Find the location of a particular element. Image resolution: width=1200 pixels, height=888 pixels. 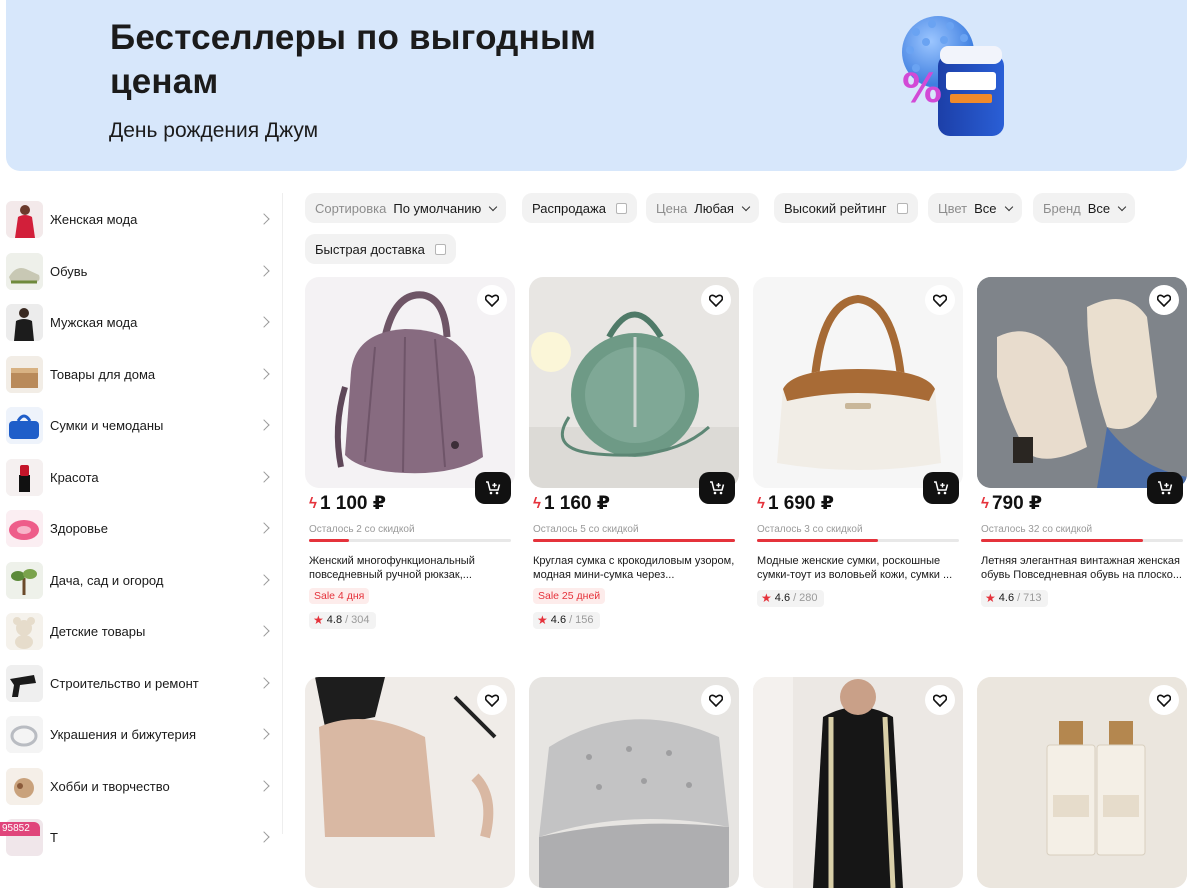

product-price: ϟ1 690 ₽ is located at coordinates (795, 503).